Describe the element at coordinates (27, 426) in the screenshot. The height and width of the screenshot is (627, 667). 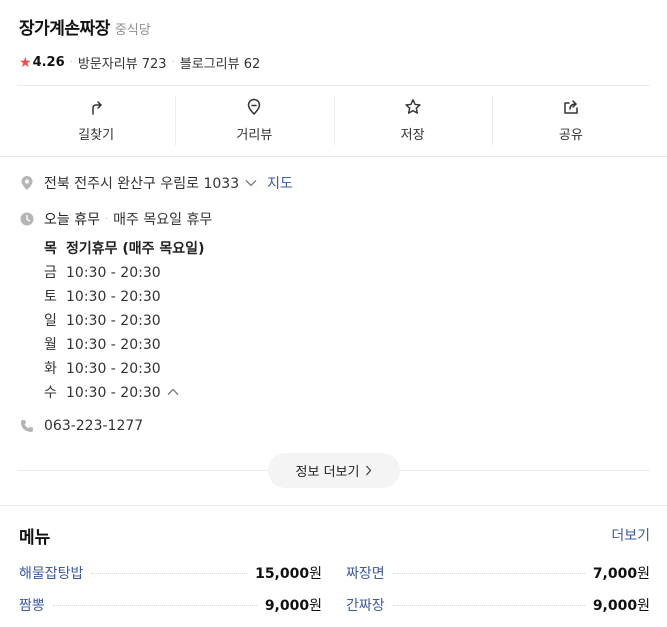
I see `phone-icon` at that location.